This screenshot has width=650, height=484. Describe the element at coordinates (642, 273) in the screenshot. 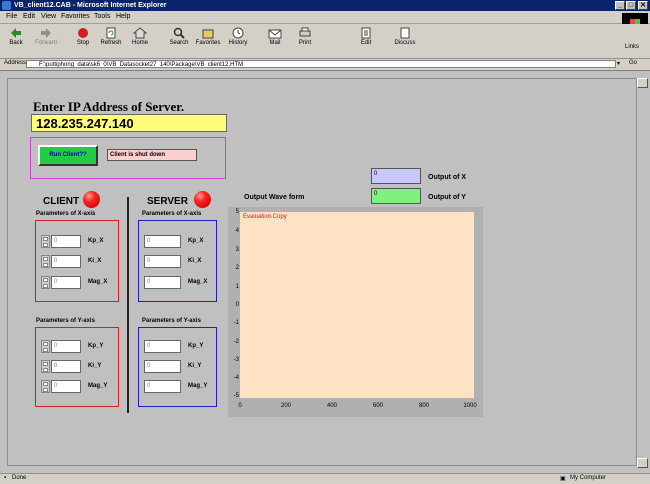

I see `vertical-scrollbar` at that location.